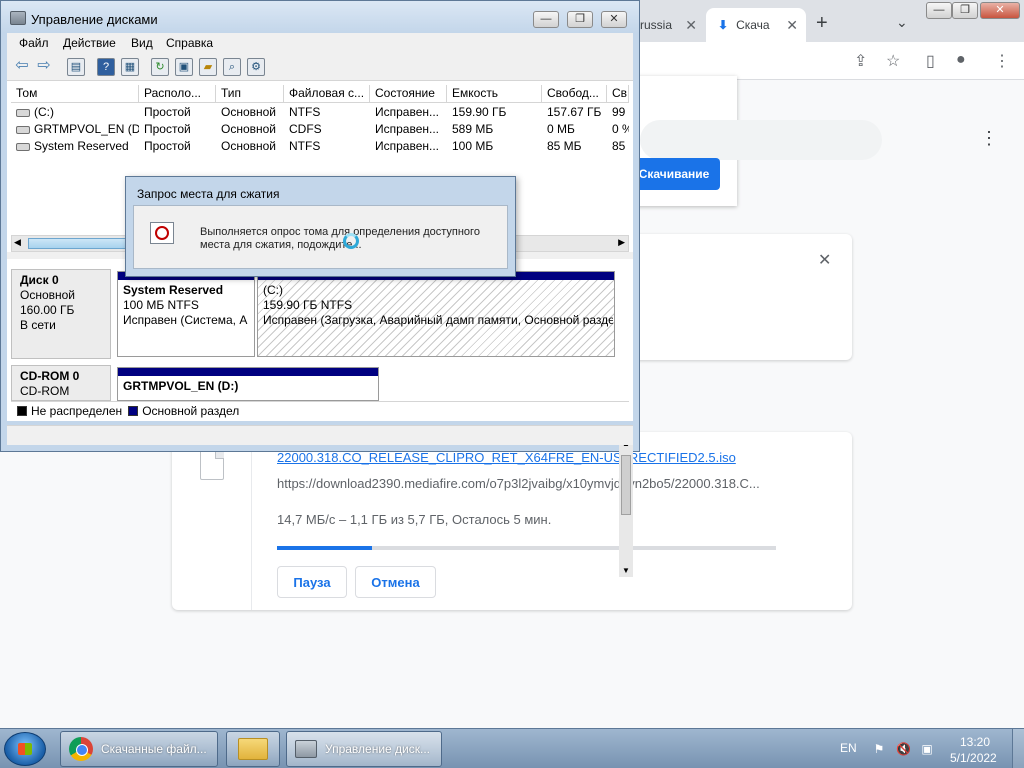 Image resolution: width=1024 pixels, height=768 pixels. What do you see at coordinates (25, 749) in the screenshot?
I see `start-button` at bounding box center [25, 749].